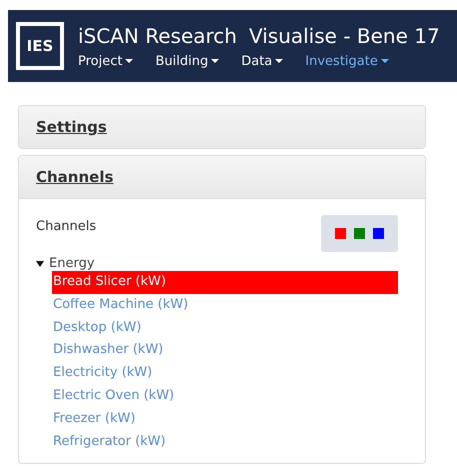 The width and height of the screenshot is (457, 466). Describe the element at coordinates (72, 263) in the screenshot. I see `tree-node: Energy` at that location.